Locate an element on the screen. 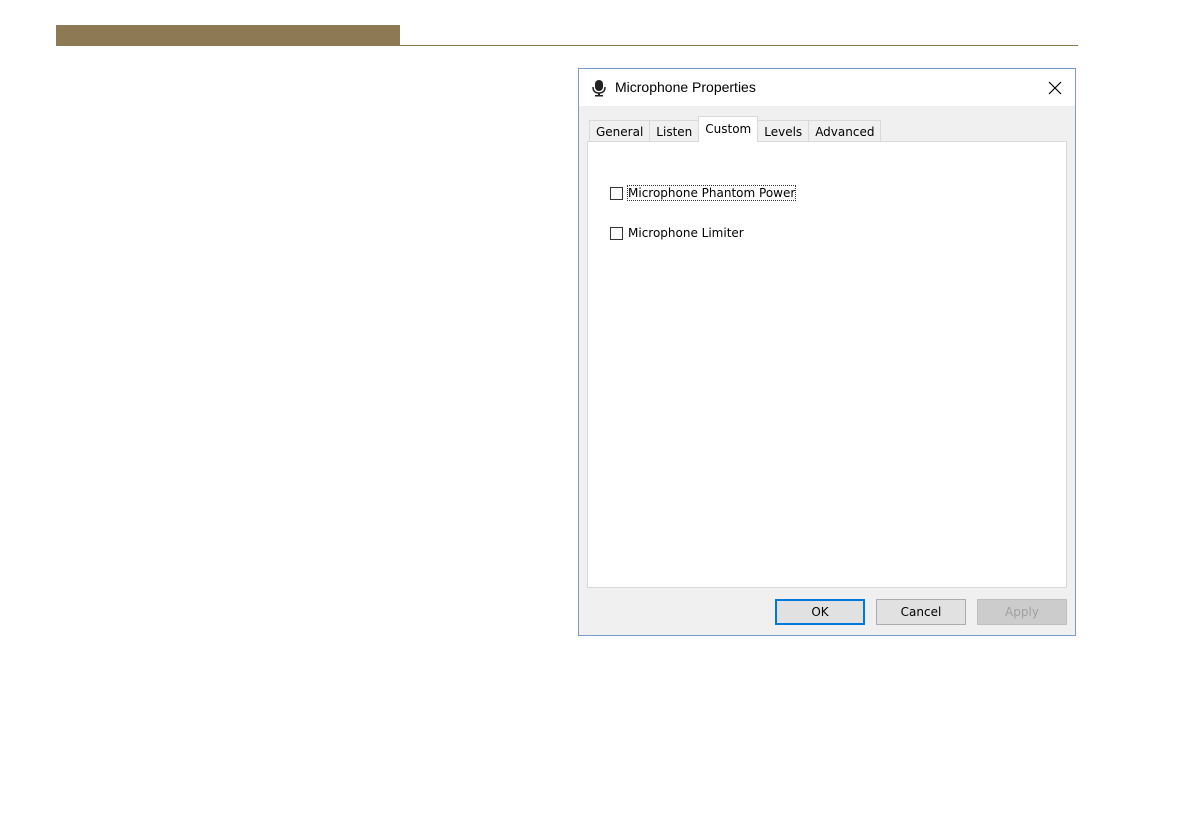 The width and height of the screenshot is (1192, 840). tab-advanced: Advanced is located at coordinates (845, 131).